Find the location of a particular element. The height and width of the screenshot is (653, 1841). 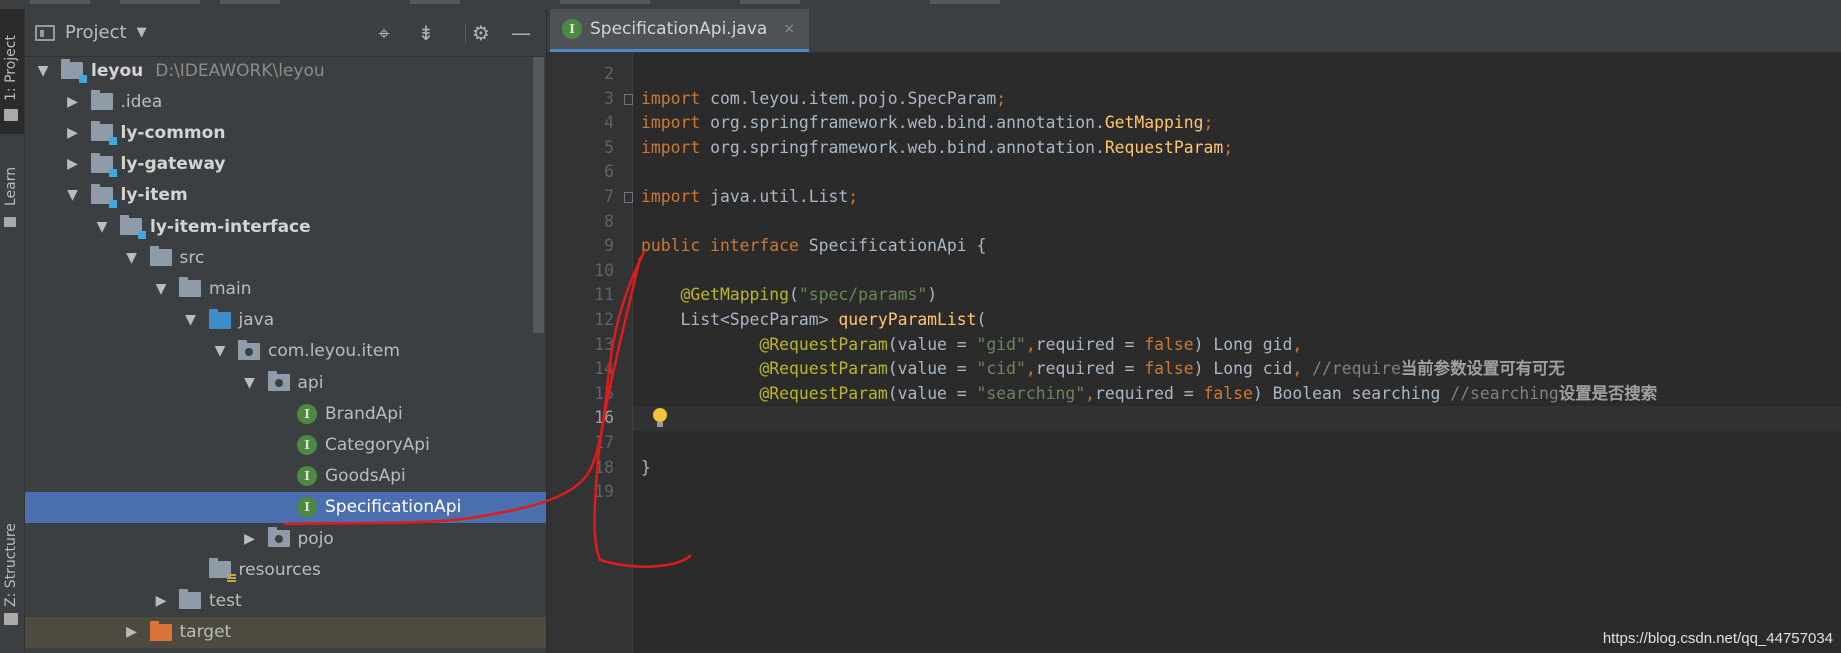

close-icon: × is located at coordinates (789, 29).